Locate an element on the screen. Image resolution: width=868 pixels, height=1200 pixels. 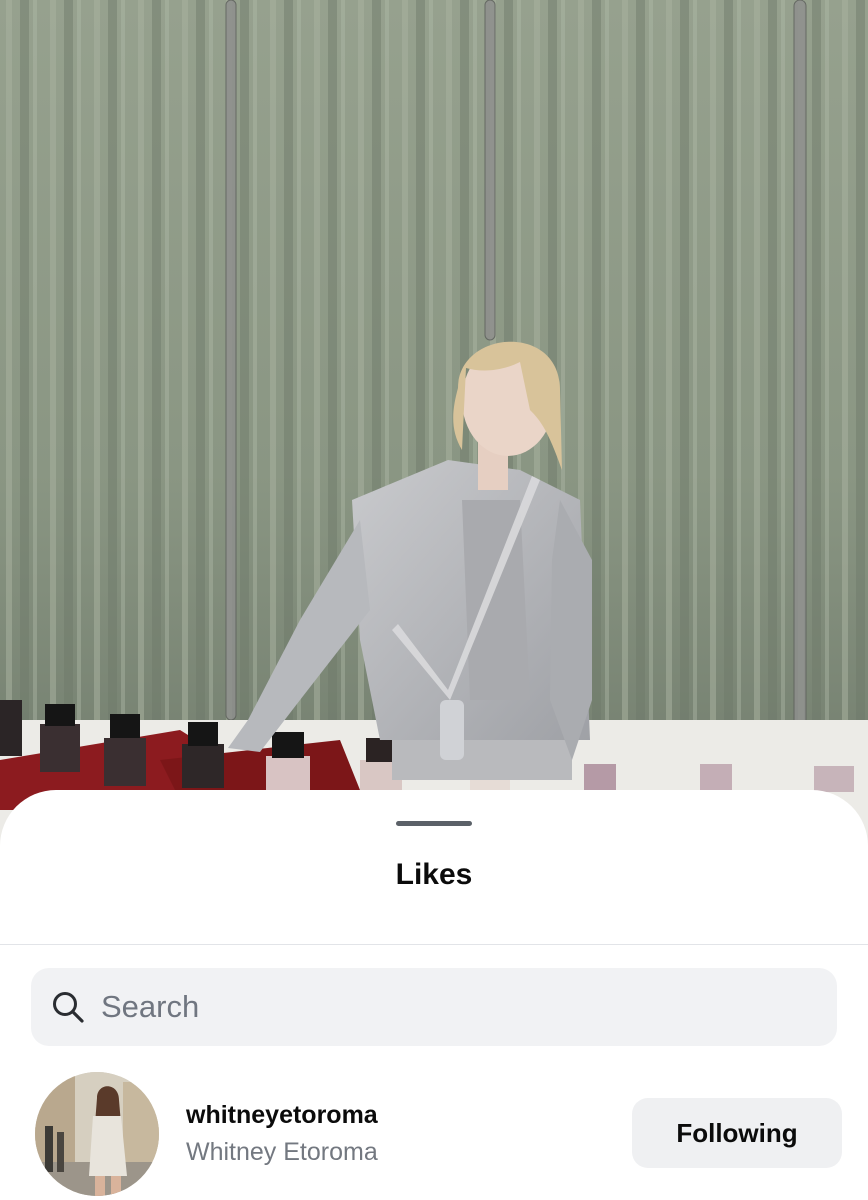
list-item: whitneyetoroma Whitney Etoroma Following is located at coordinates (434, 1133).